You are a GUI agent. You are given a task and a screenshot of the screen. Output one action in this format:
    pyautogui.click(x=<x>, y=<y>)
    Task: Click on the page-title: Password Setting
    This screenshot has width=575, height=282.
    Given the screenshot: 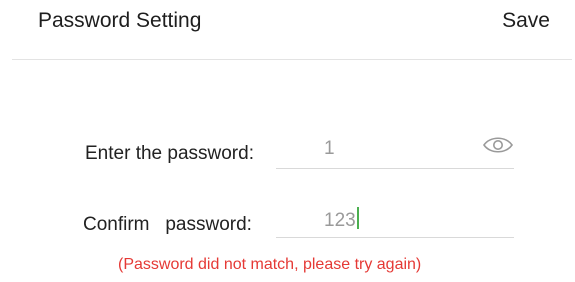 What is the action you would take?
    pyautogui.click(x=120, y=20)
    